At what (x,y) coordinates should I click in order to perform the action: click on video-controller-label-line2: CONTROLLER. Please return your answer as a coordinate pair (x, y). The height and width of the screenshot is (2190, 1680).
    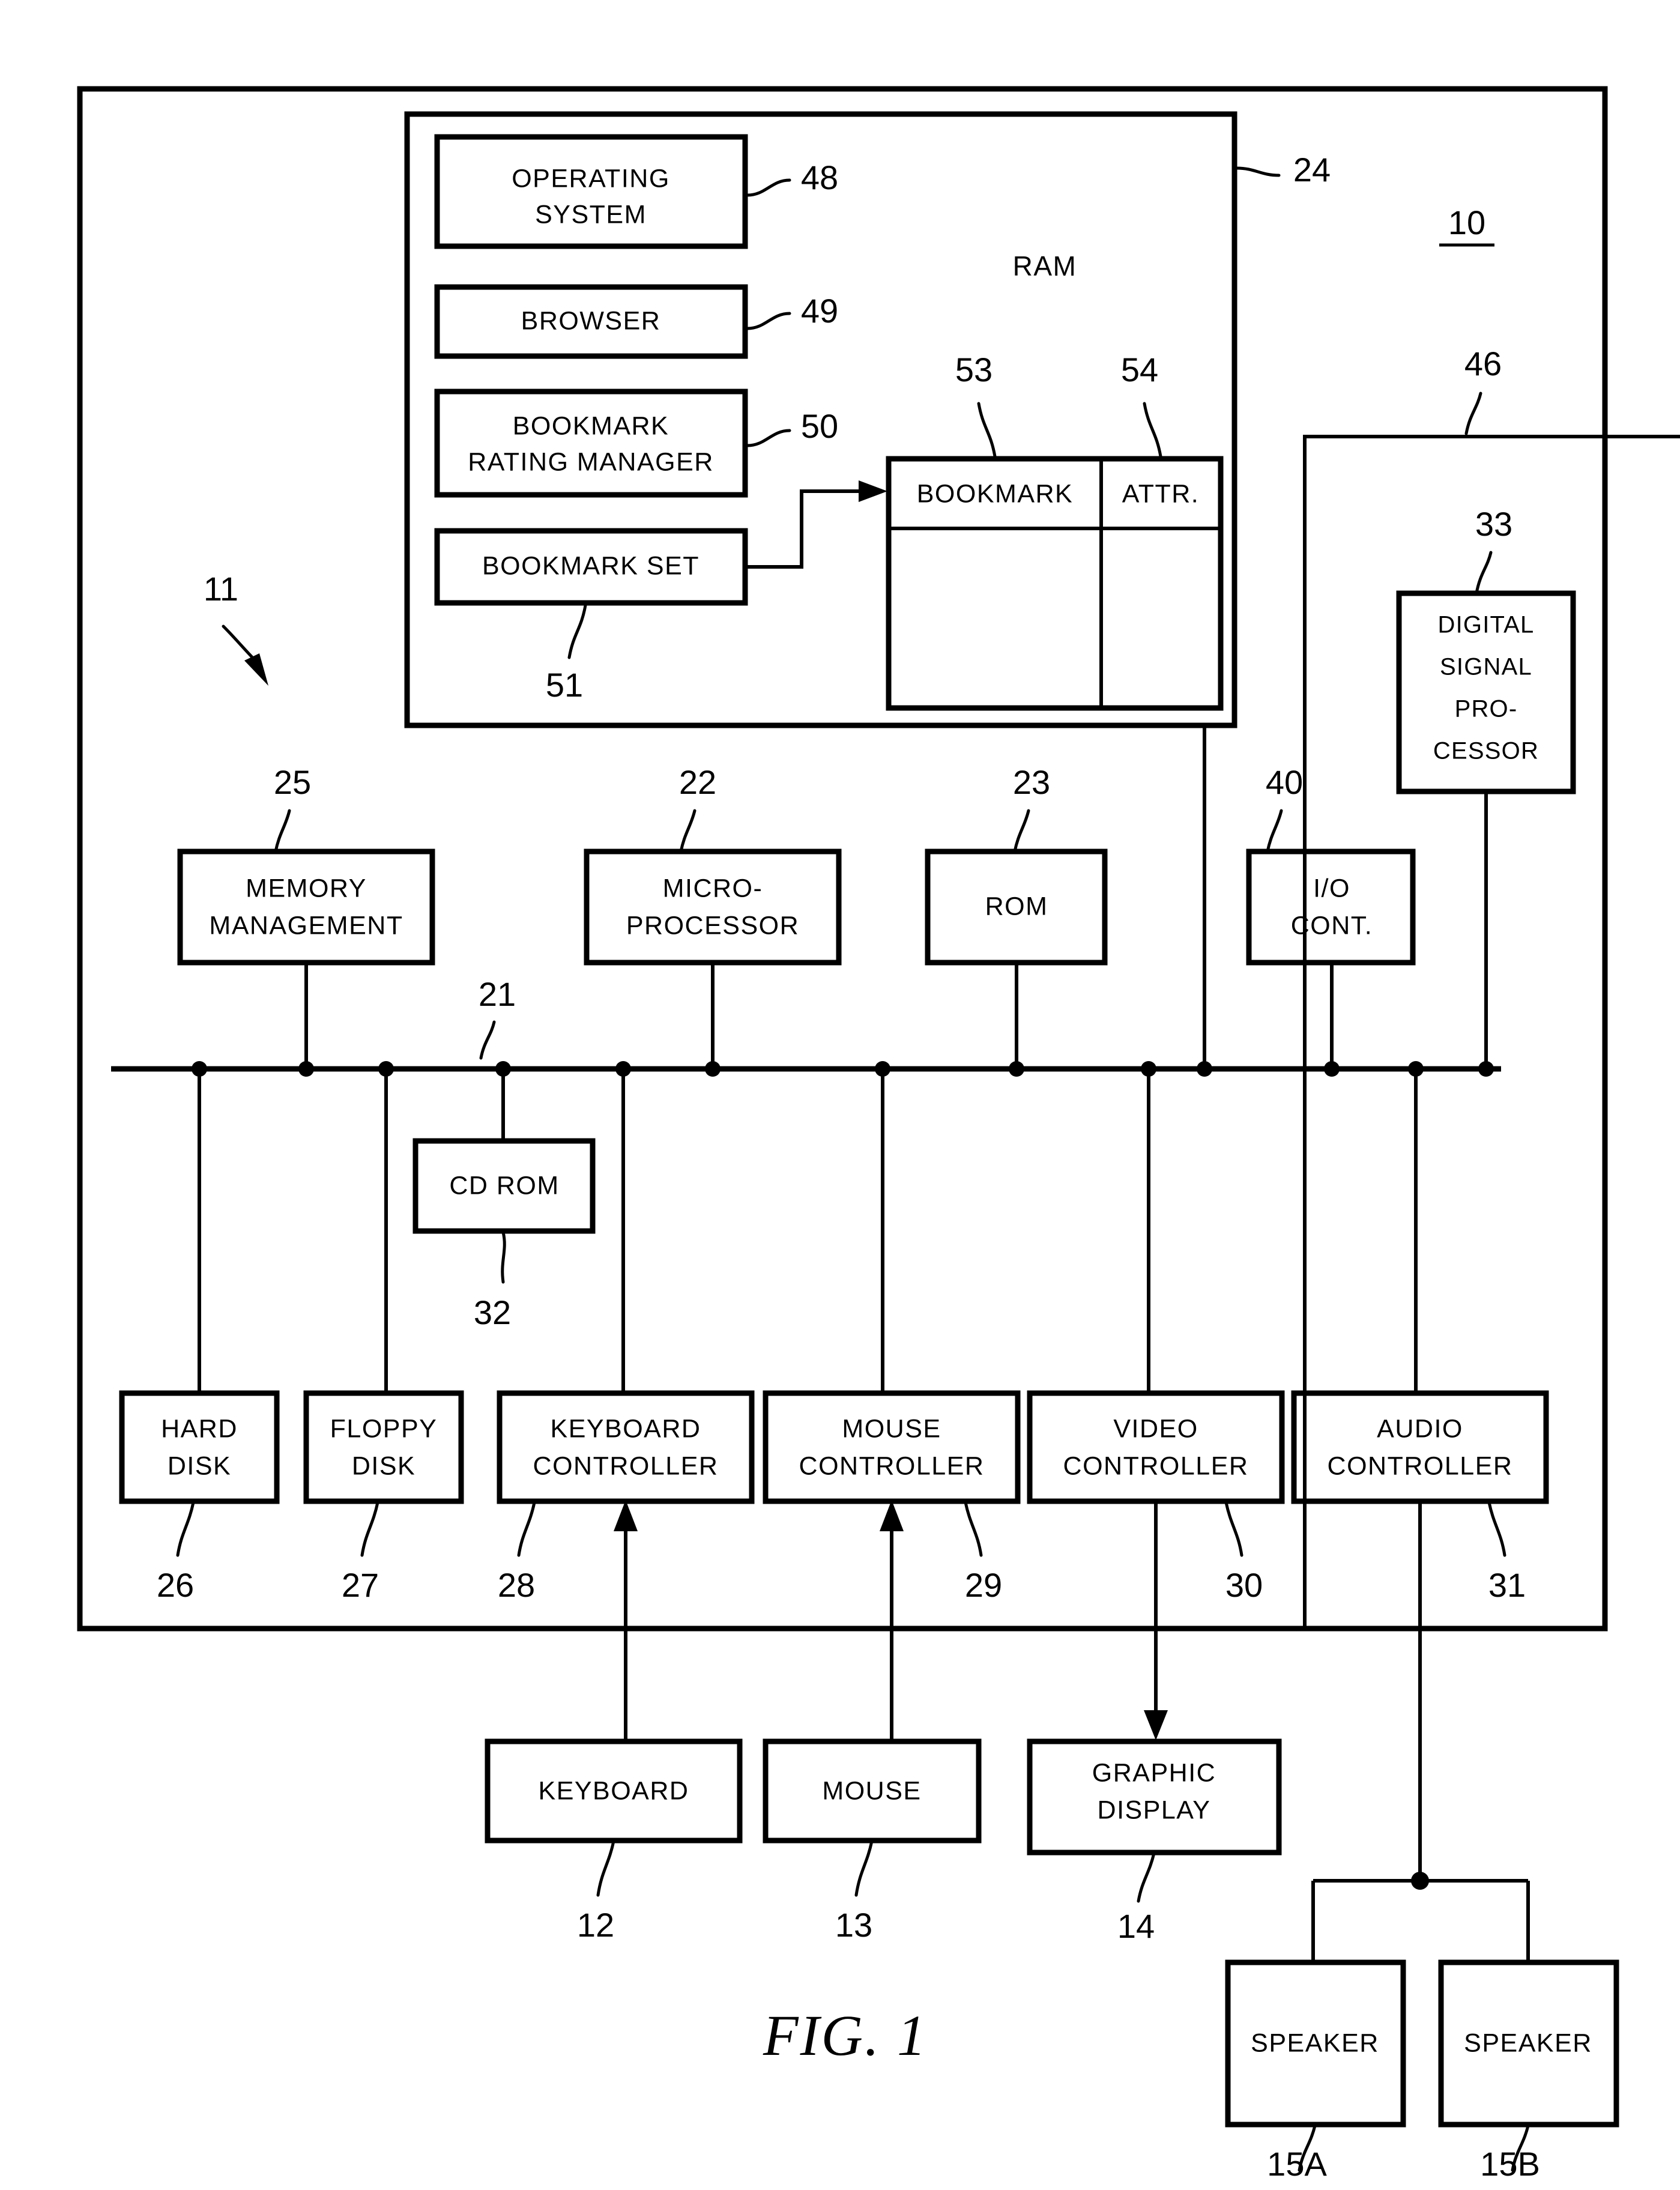
    Looking at the image, I should click on (1156, 1465).